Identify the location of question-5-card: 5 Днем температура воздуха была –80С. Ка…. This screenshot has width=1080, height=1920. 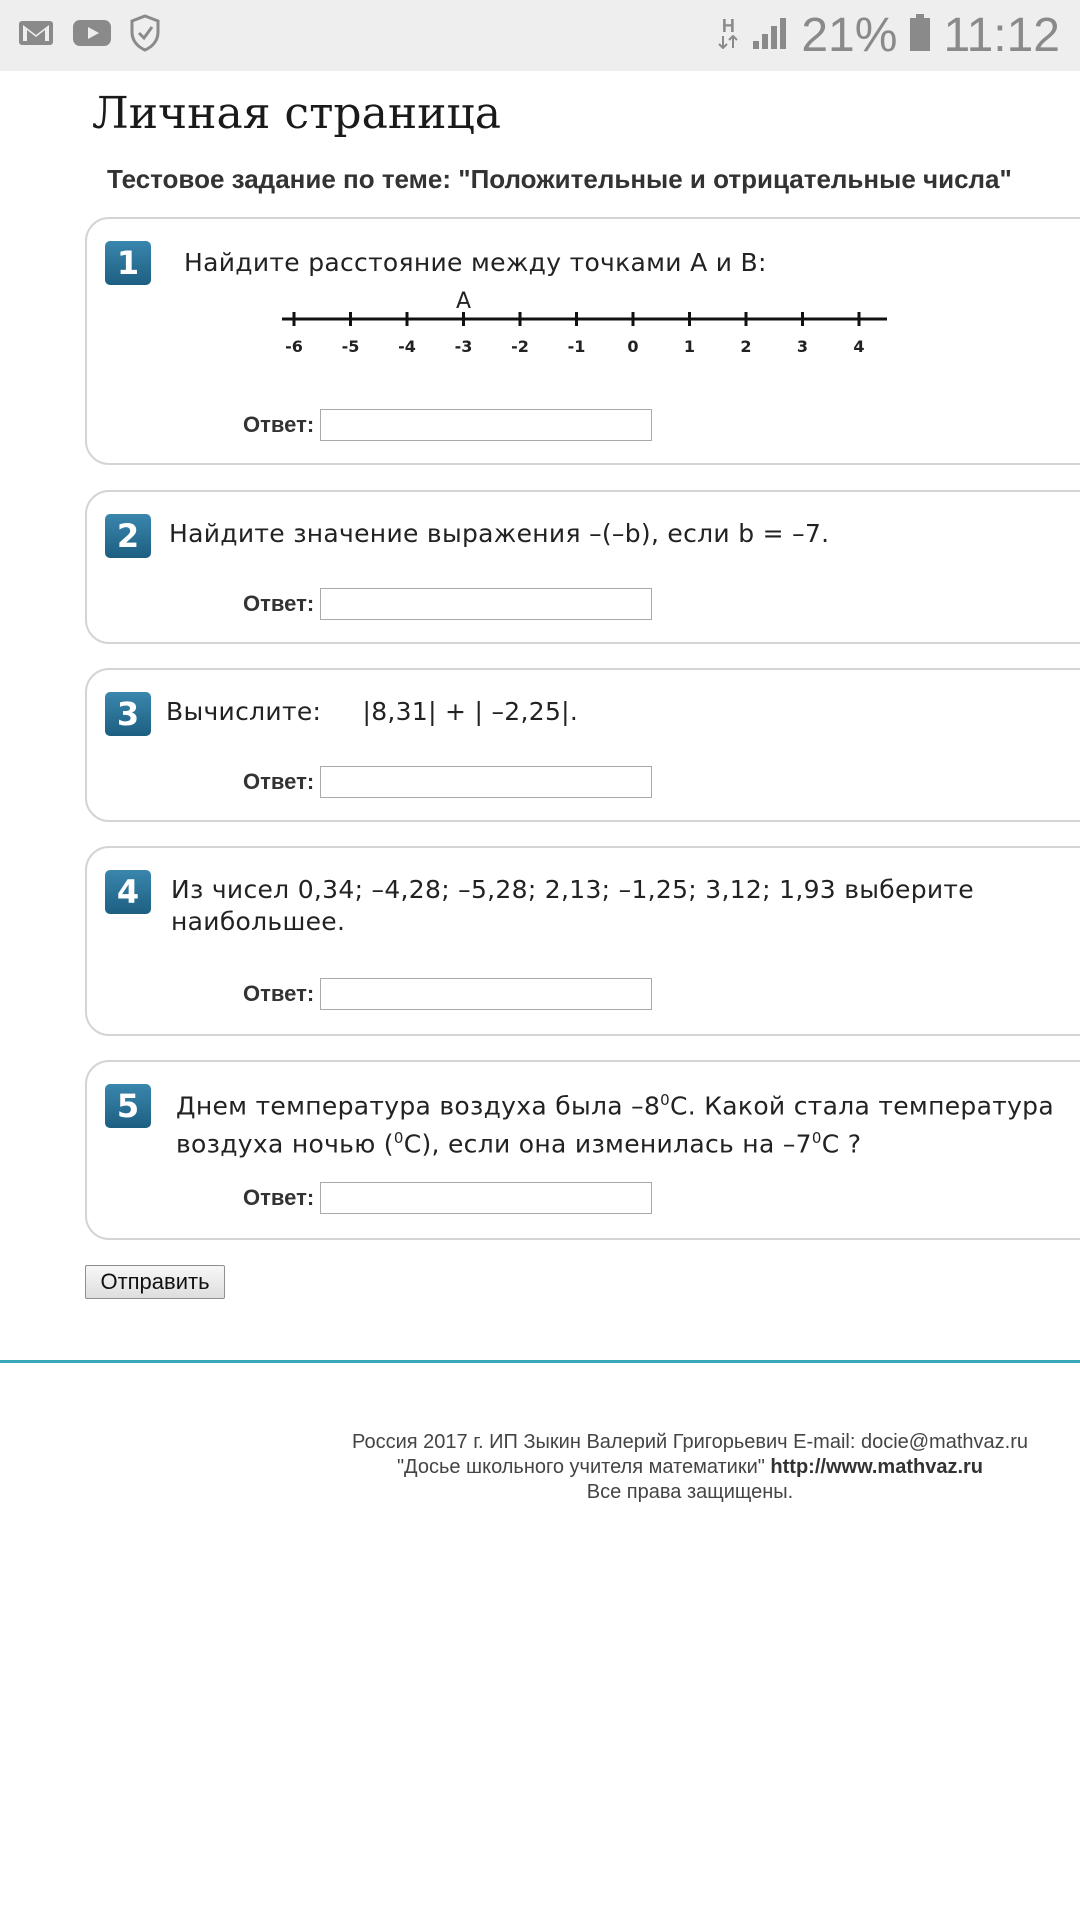
(582, 1150).